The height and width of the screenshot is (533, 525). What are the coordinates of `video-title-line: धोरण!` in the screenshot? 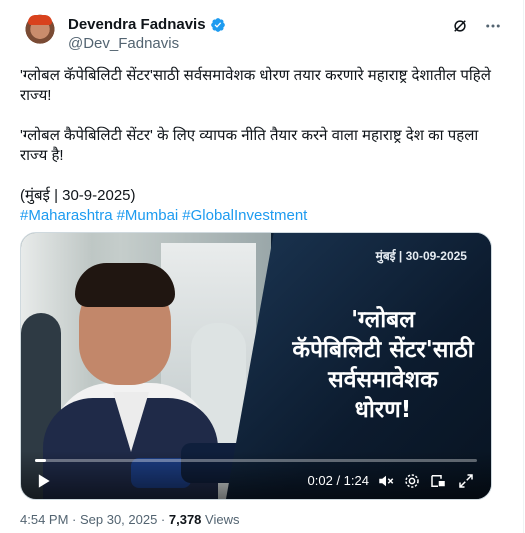 It's located at (383, 410).